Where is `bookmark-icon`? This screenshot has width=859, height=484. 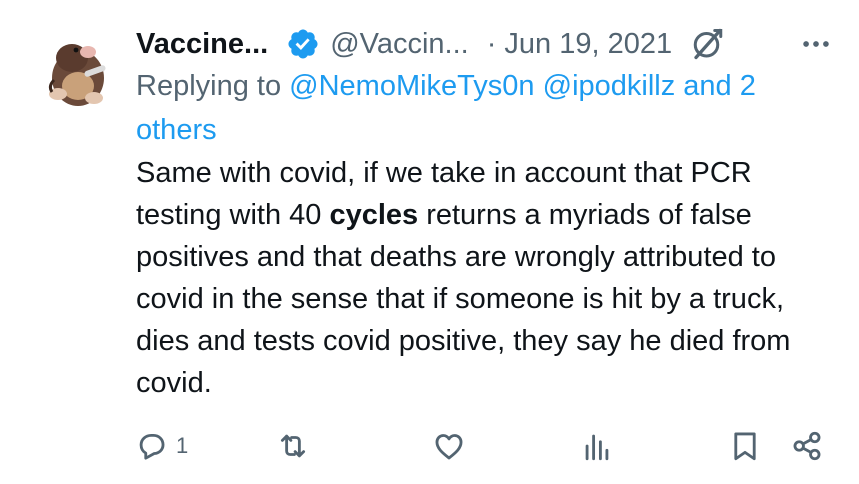
bookmark-icon is located at coordinates (745, 446).